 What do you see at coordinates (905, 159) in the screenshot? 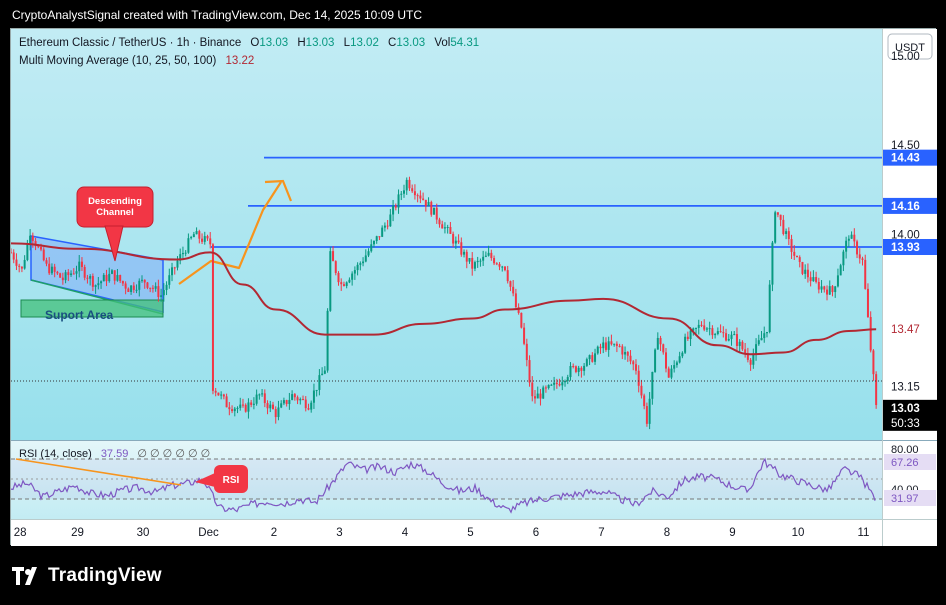
I see `level-badge-text: 14.43` at bounding box center [905, 159].